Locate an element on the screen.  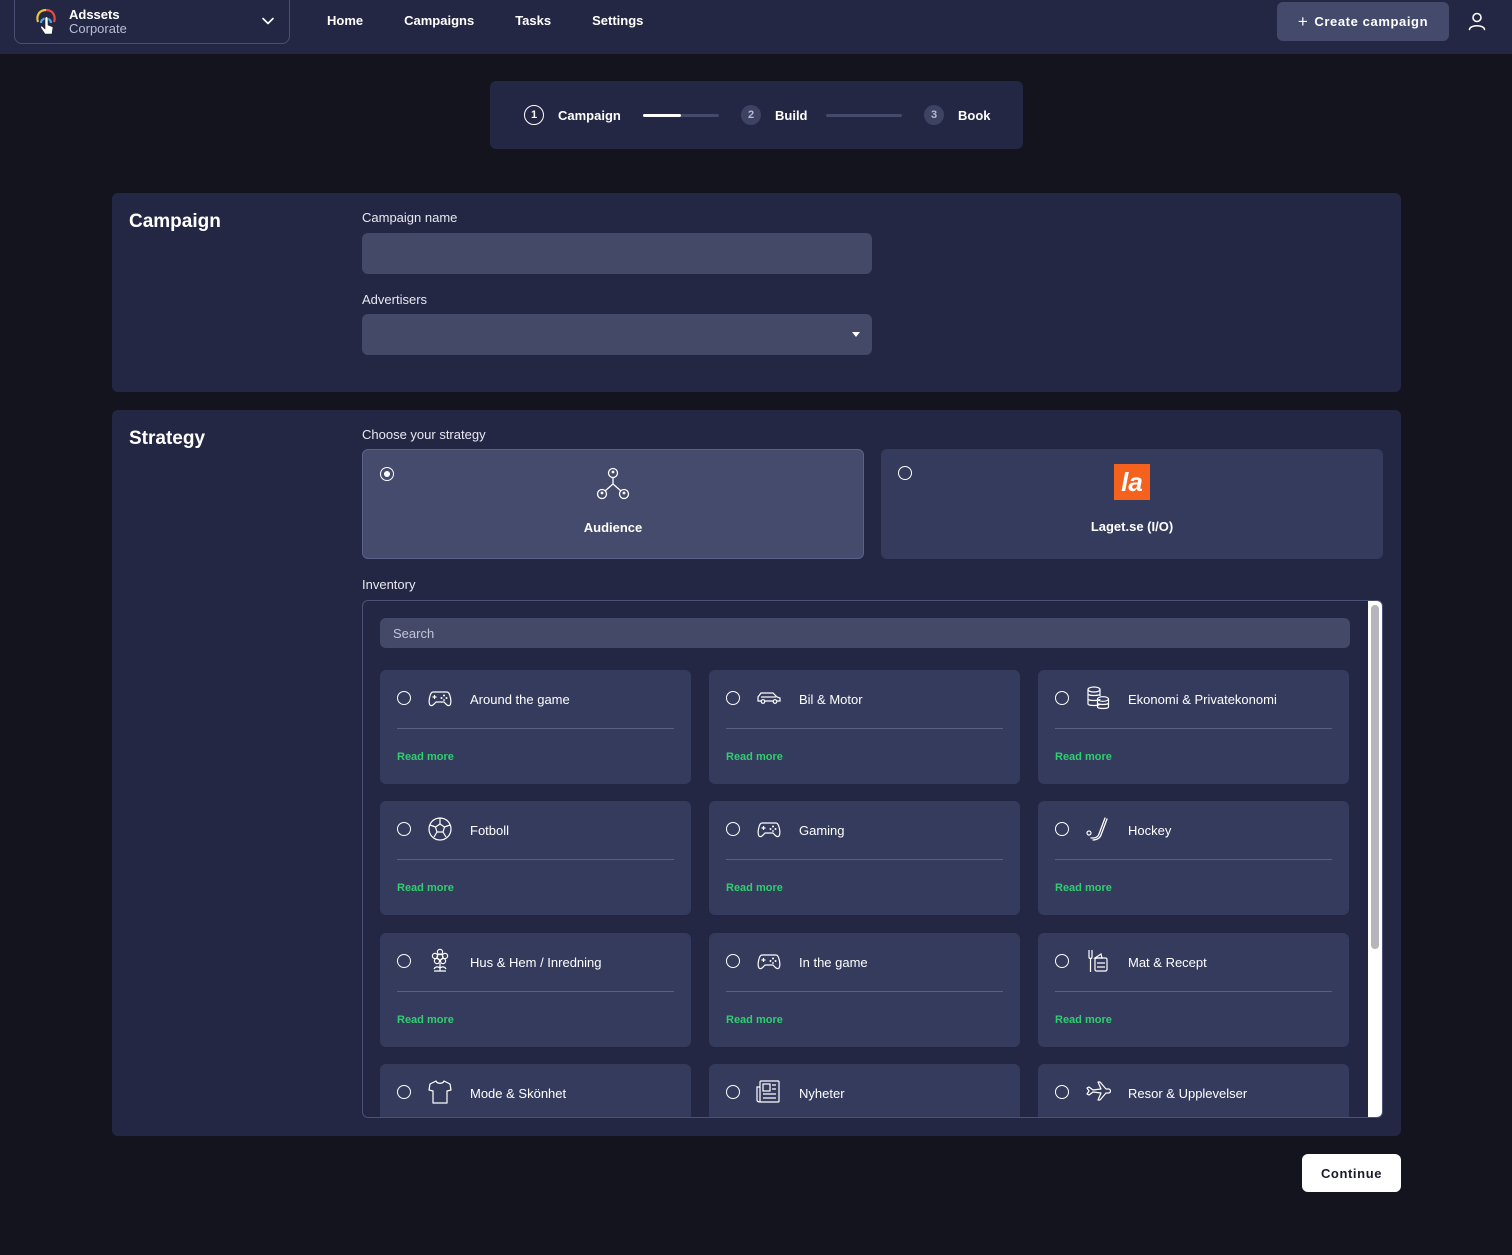
campaign-panel: Campaign Campaign name Advertisers is located at coordinates (756, 292).